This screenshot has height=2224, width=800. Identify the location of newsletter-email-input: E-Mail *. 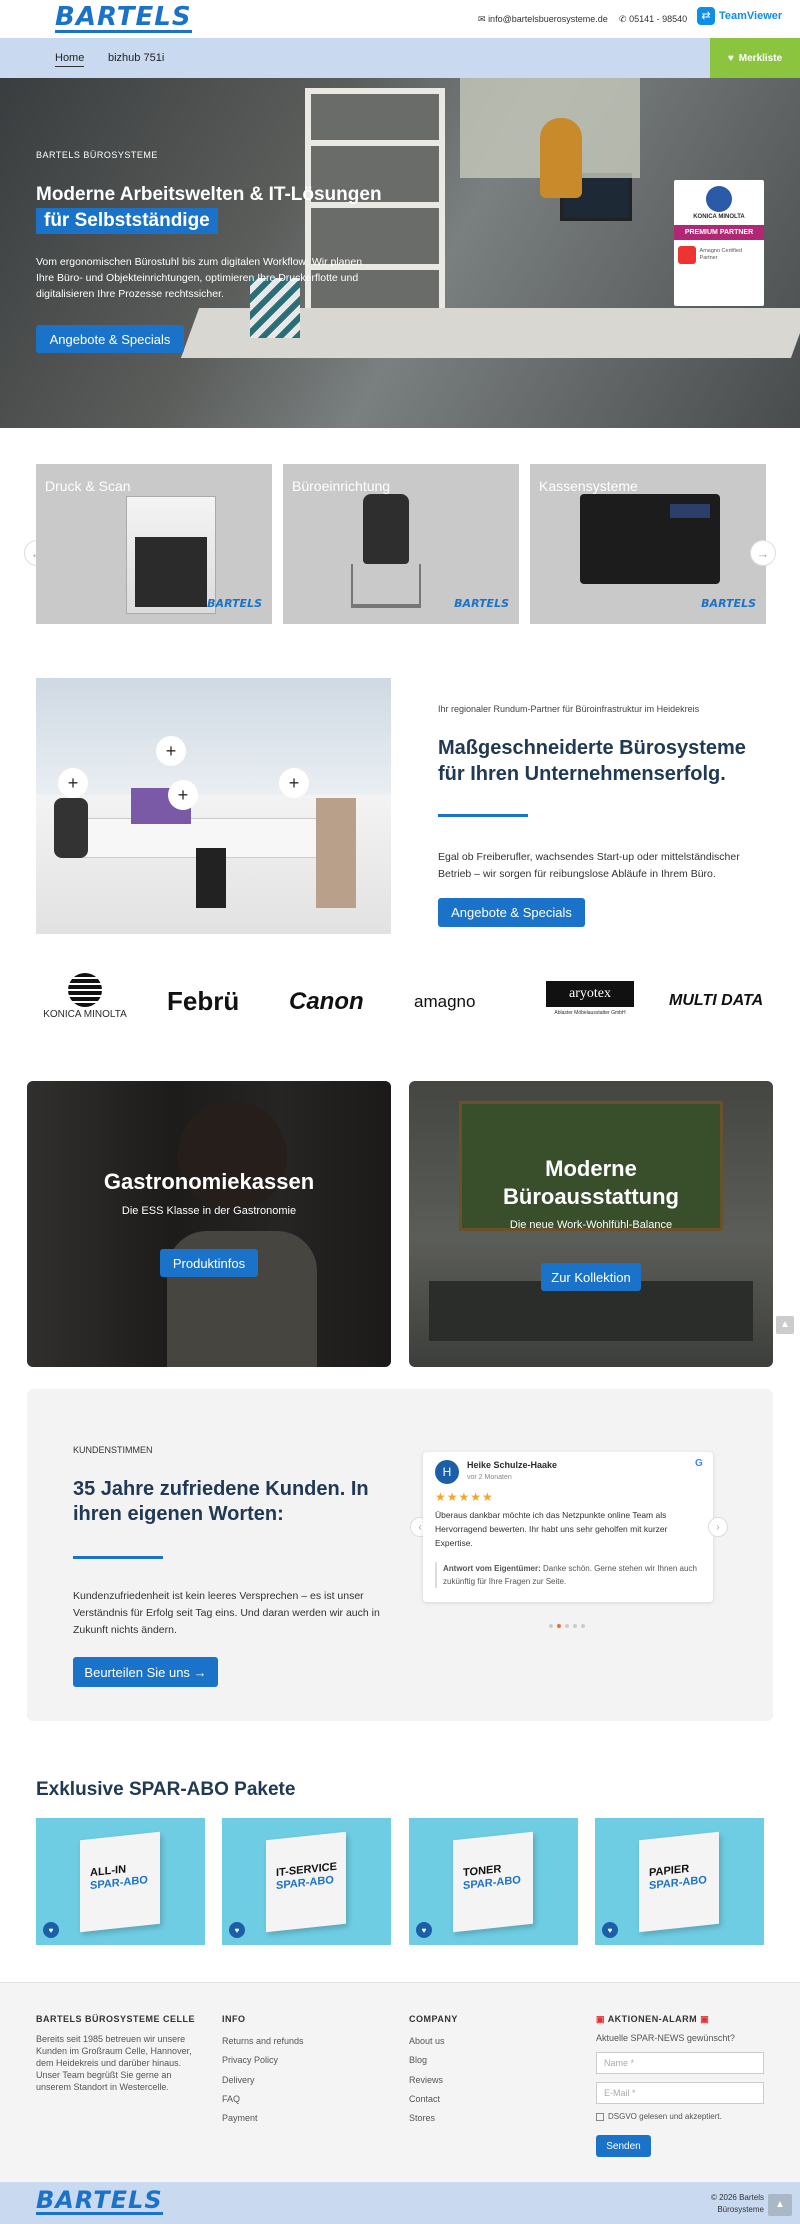
(680, 2093).